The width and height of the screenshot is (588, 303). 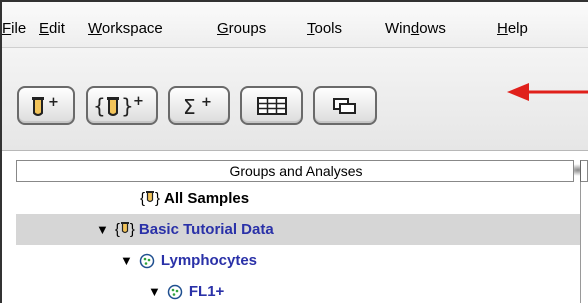 I want to click on table-editor-button, so click(x=271, y=105).